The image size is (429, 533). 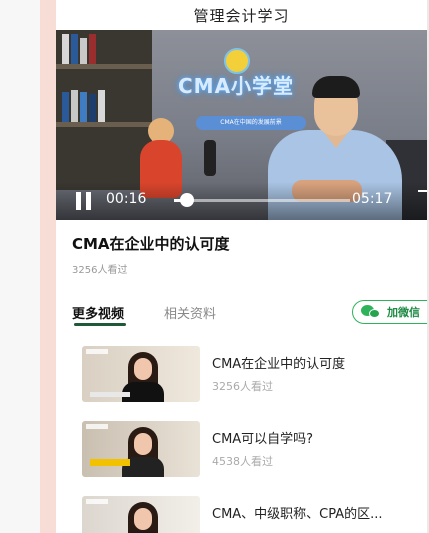 What do you see at coordinates (84, 201) in the screenshot?
I see `pause-icon` at bounding box center [84, 201].